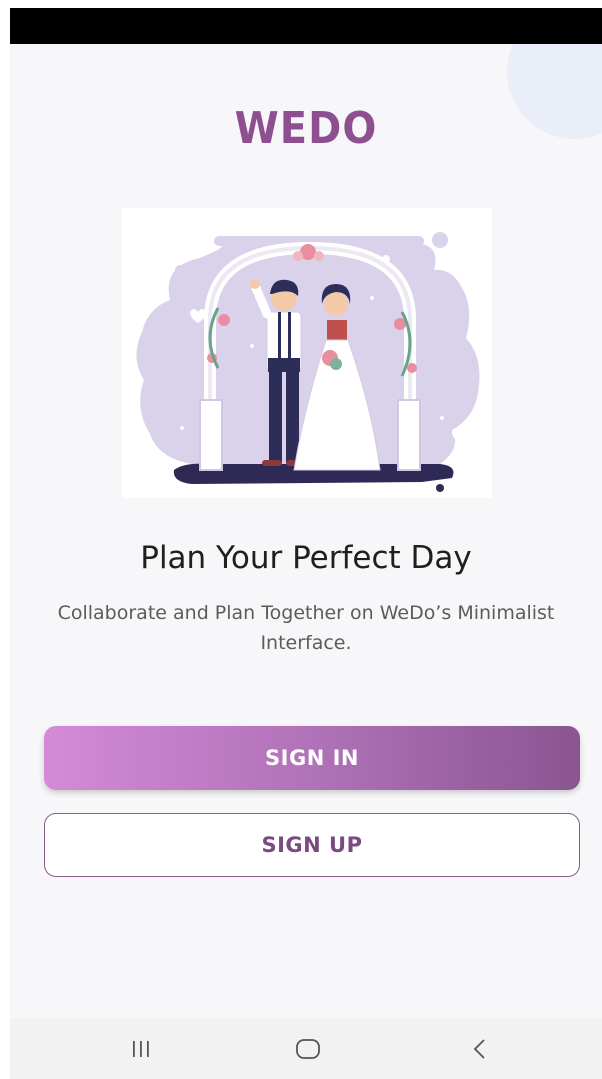 This screenshot has height=1079, width=602. What do you see at coordinates (306, 26) in the screenshot?
I see `status-bar` at bounding box center [306, 26].